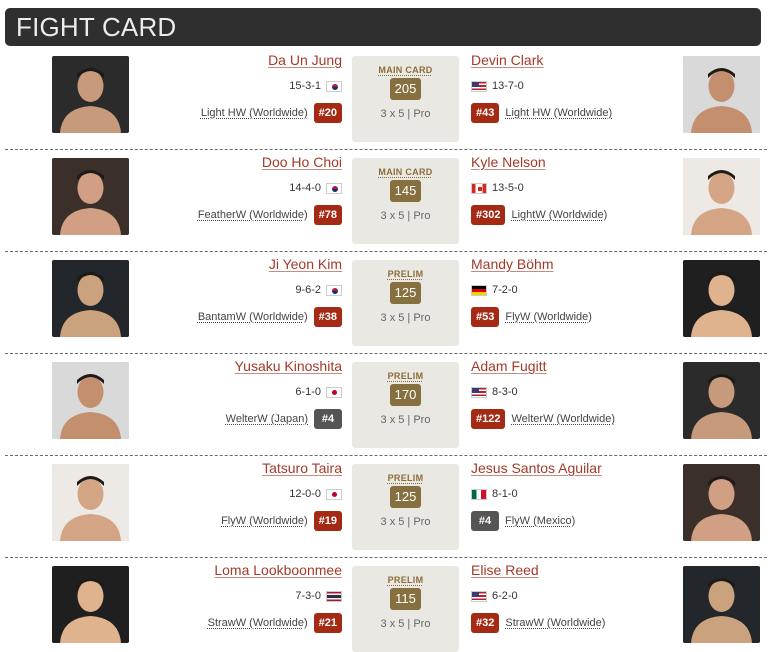 The height and width of the screenshot is (652, 772). Describe the element at coordinates (405, 395) in the screenshot. I see `weight-badge: 170` at that location.